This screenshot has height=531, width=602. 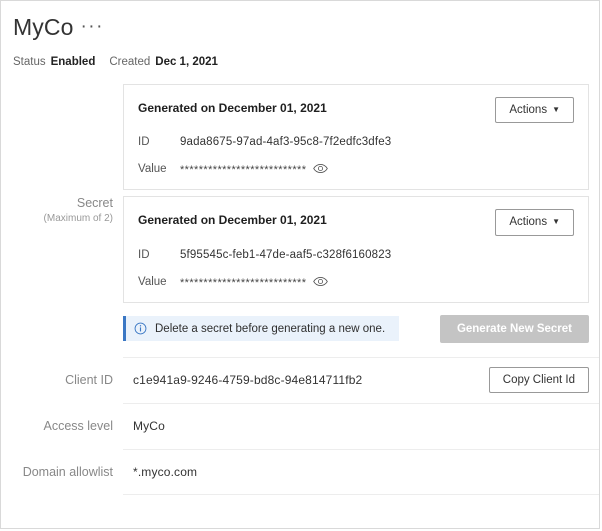 I want to click on domain-allowlist-value-cell: *.myco.com, so click(x=361, y=471).